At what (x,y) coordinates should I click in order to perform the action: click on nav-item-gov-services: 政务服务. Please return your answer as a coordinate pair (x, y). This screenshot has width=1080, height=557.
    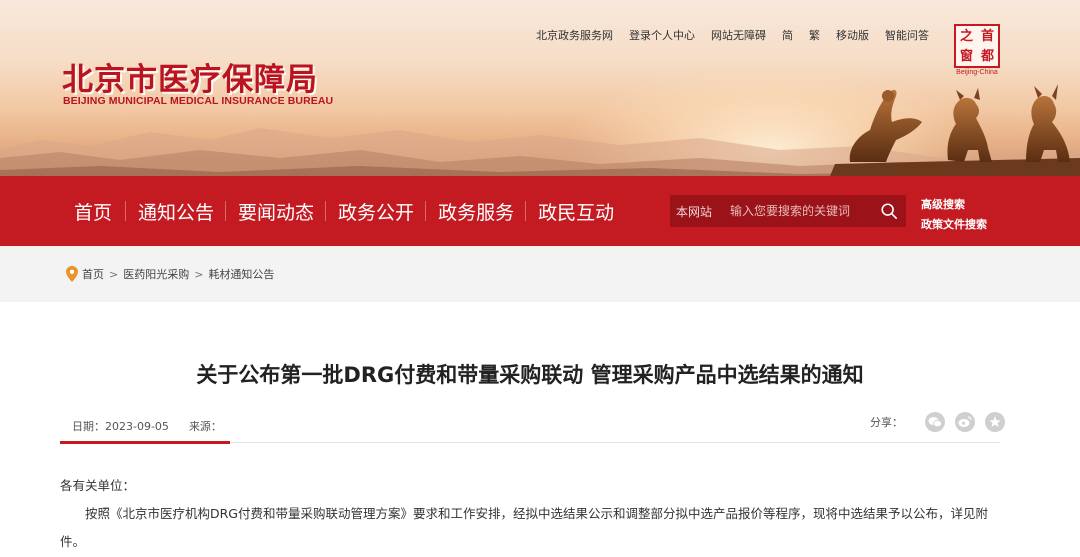
    Looking at the image, I should click on (475, 211).